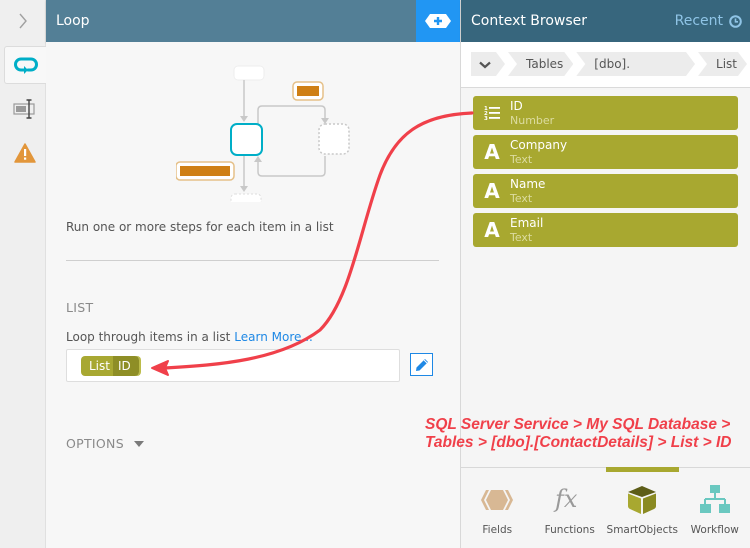 The image size is (750, 548). I want to click on tab-workflow: Workflow, so click(714, 508).